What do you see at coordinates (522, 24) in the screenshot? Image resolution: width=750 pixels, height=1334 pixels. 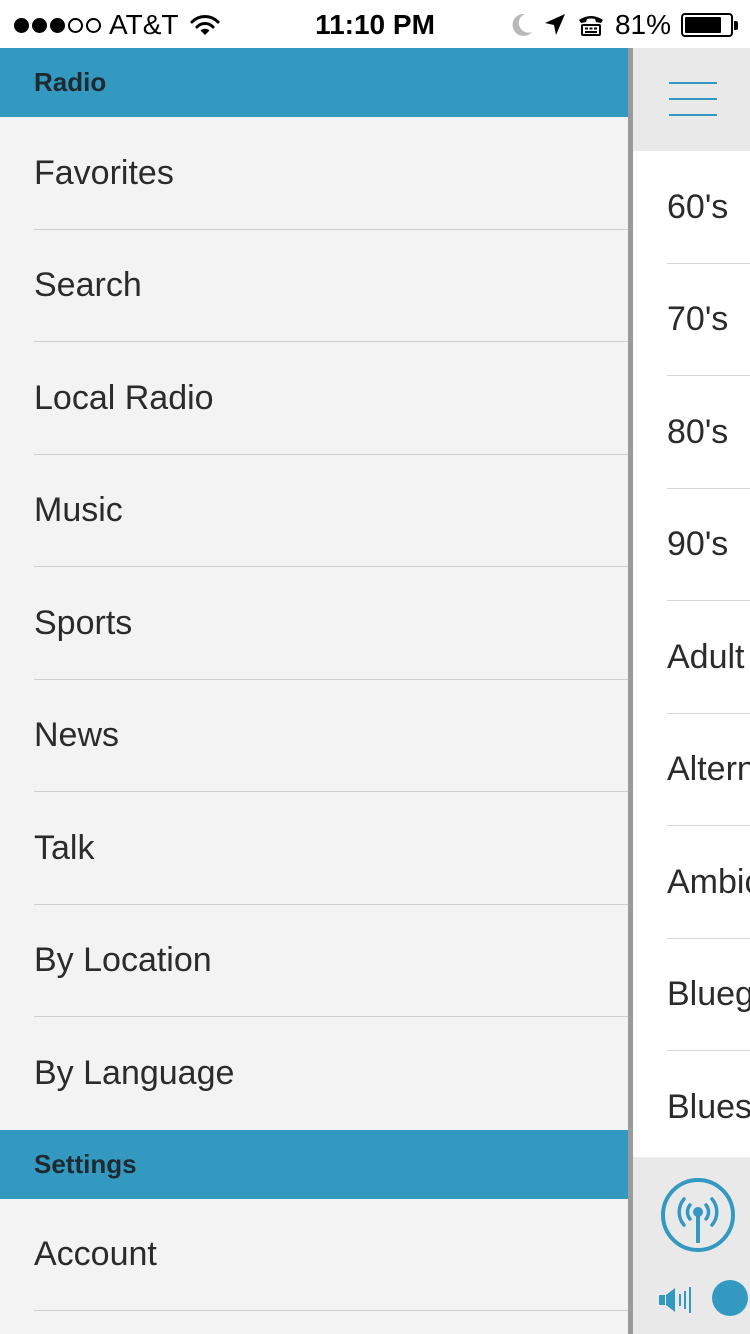 I see `moon-icon` at bounding box center [522, 24].